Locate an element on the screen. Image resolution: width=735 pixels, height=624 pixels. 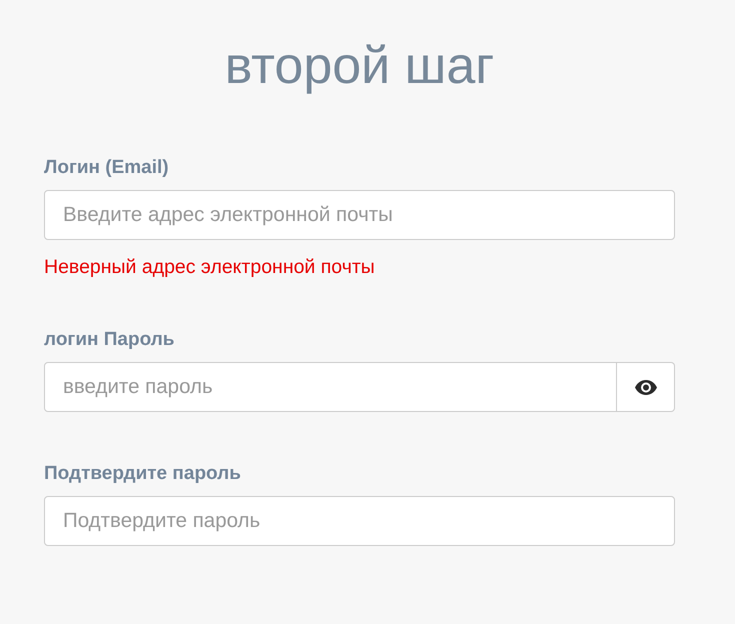
field-label: Логин (Email) is located at coordinates (106, 168).